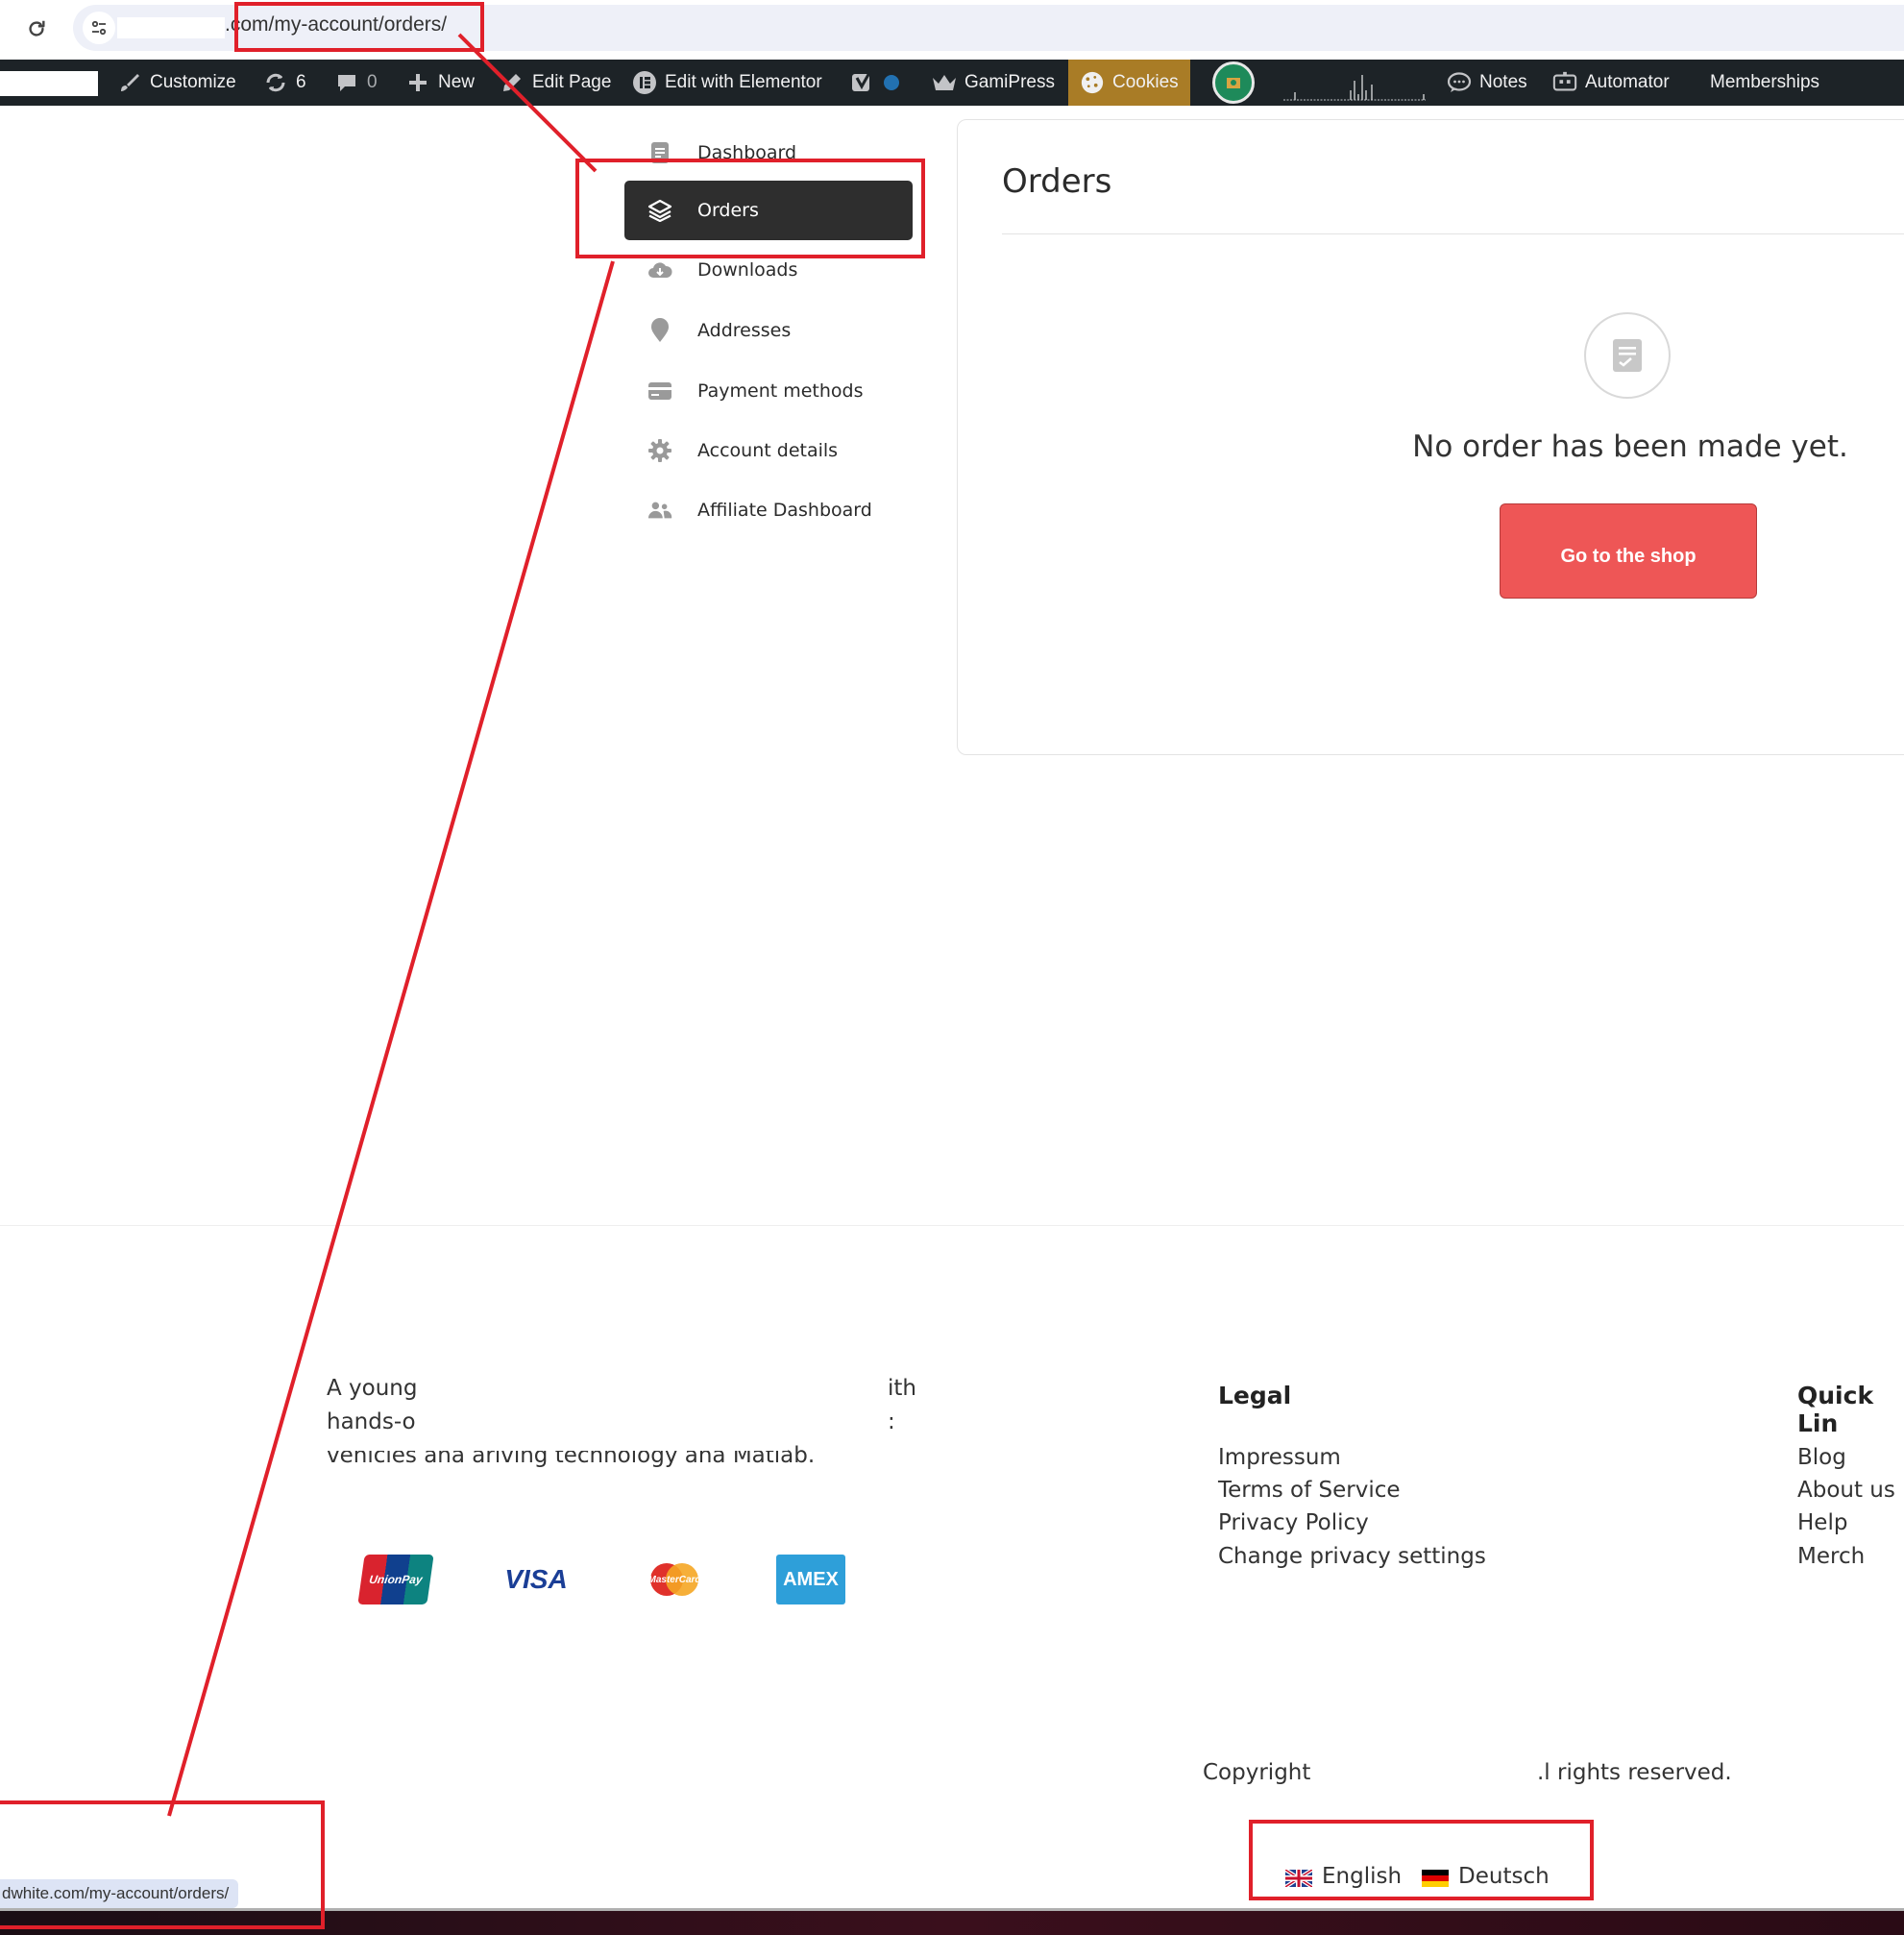  What do you see at coordinates (1092, 82) in the screenshot?
I see `cookie-icon` at bounding box center [1092, 82].